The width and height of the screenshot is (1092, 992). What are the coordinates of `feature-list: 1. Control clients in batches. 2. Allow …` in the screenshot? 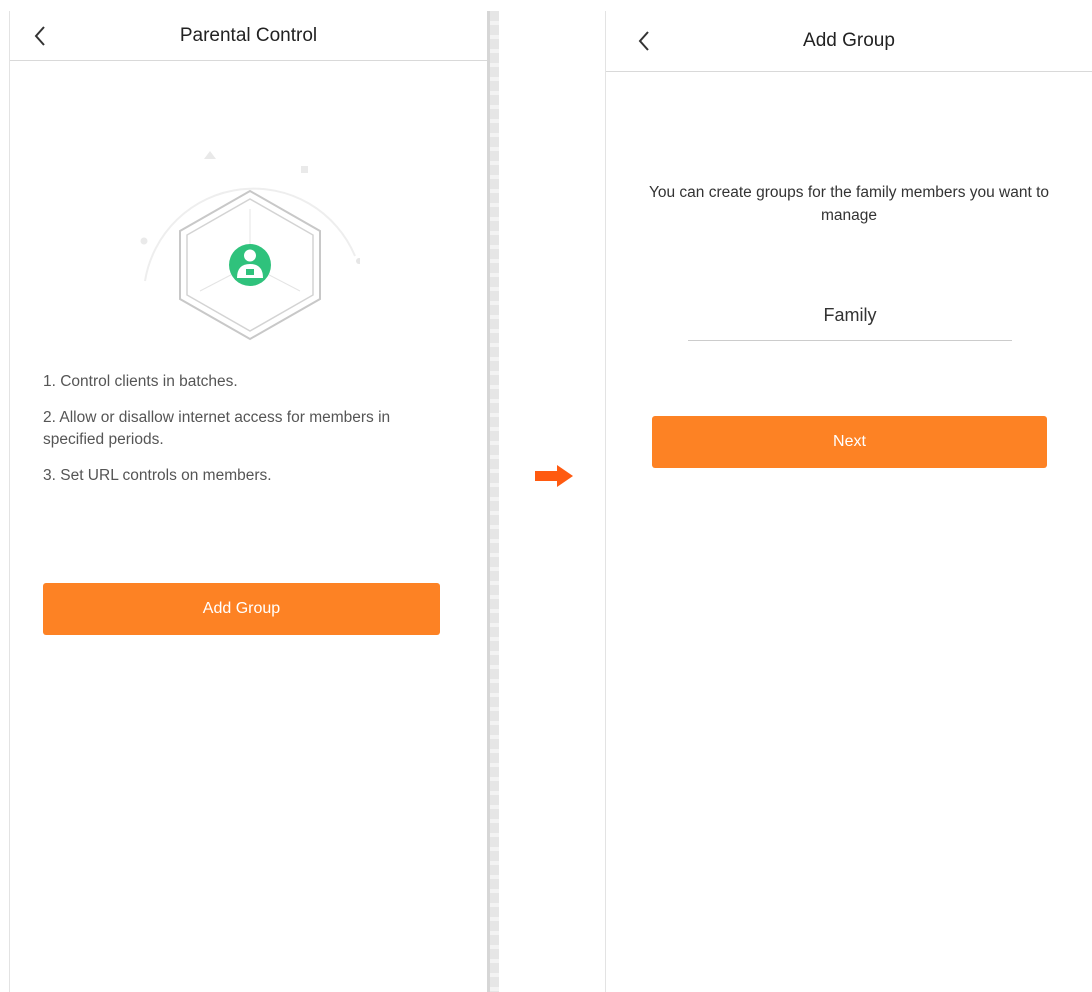 It's located at (248, 436).